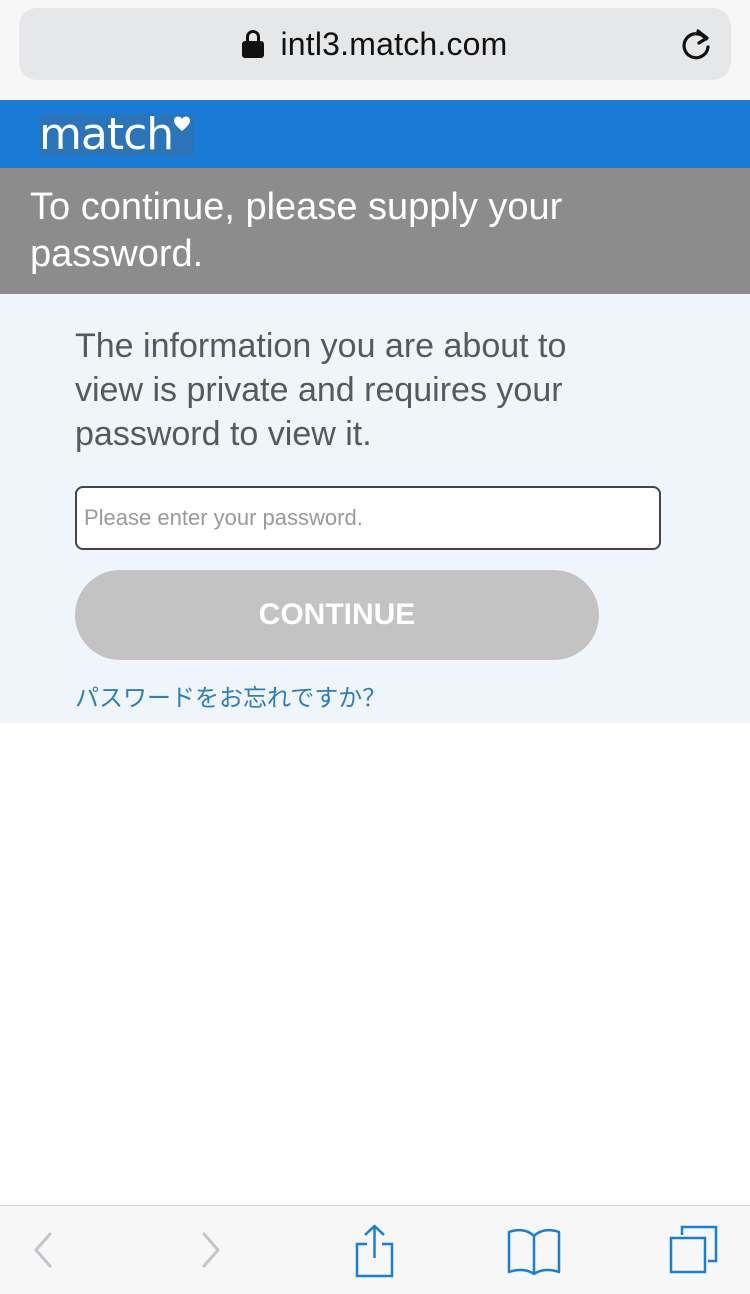  Describe the element at coordinates (106, 134) in the screenshot. I see `logo-text: match` at that location.